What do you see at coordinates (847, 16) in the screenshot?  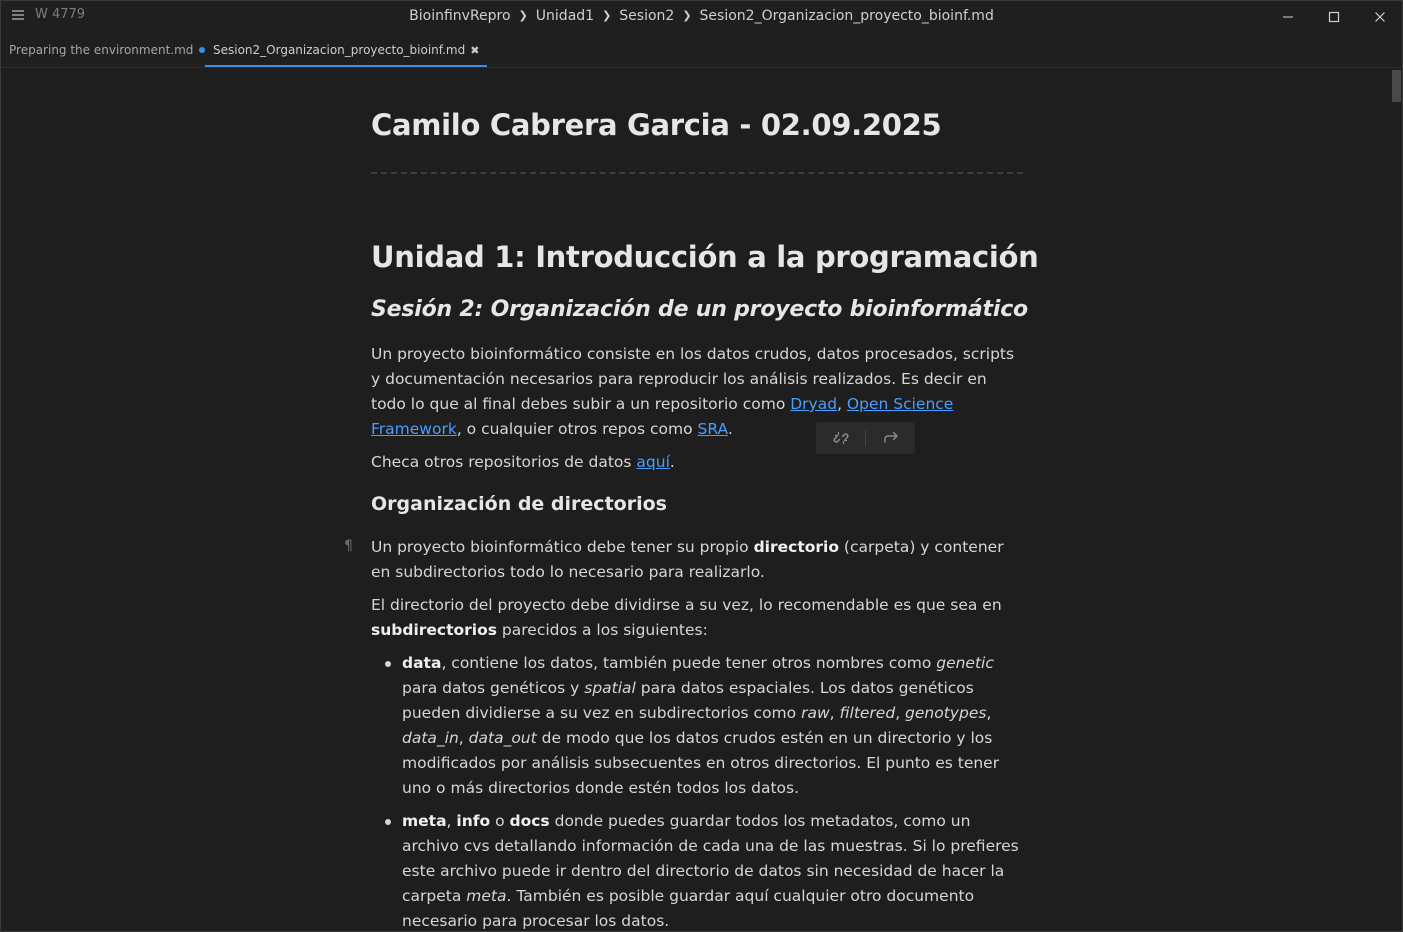 I see `breadcrumb-item: Sesion2_Organizacion_proyecto_bioinf.md` at bounding box center [847, 16].